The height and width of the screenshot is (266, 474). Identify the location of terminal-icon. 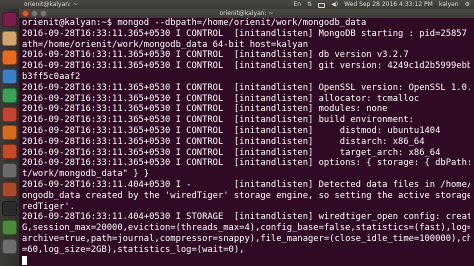
(9, 208).